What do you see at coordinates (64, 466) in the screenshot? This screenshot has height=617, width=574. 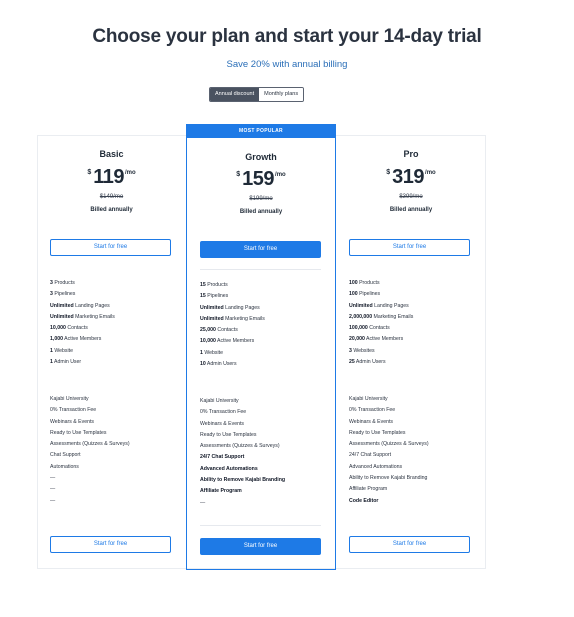 I see `list-item: Automations` at bounding box center [64, 466].